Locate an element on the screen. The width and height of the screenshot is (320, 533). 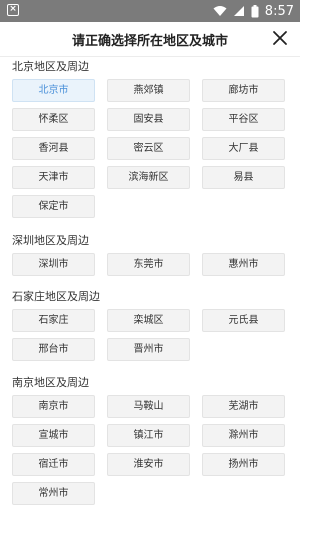
status-bar: × 8:57 is located at coordinates (150, 11).